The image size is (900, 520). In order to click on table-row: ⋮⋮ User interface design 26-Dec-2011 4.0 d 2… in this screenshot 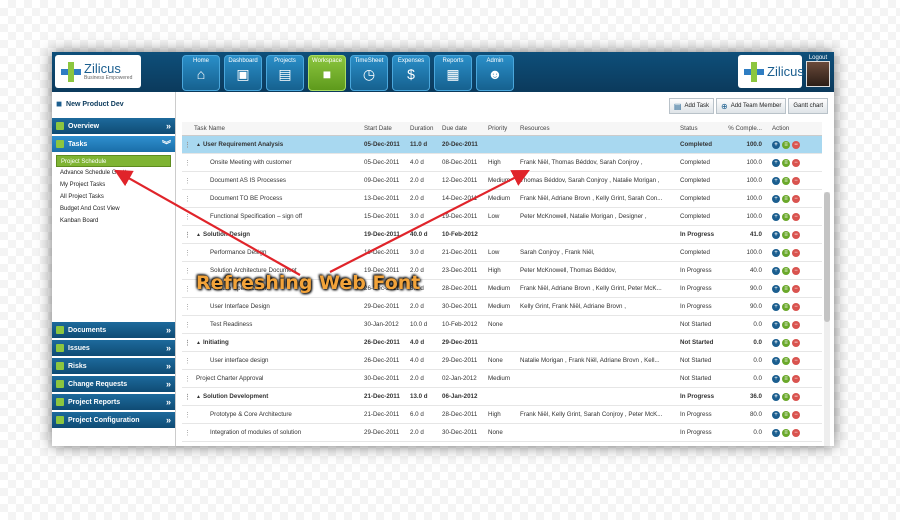, I will do `click(502, 361)`.